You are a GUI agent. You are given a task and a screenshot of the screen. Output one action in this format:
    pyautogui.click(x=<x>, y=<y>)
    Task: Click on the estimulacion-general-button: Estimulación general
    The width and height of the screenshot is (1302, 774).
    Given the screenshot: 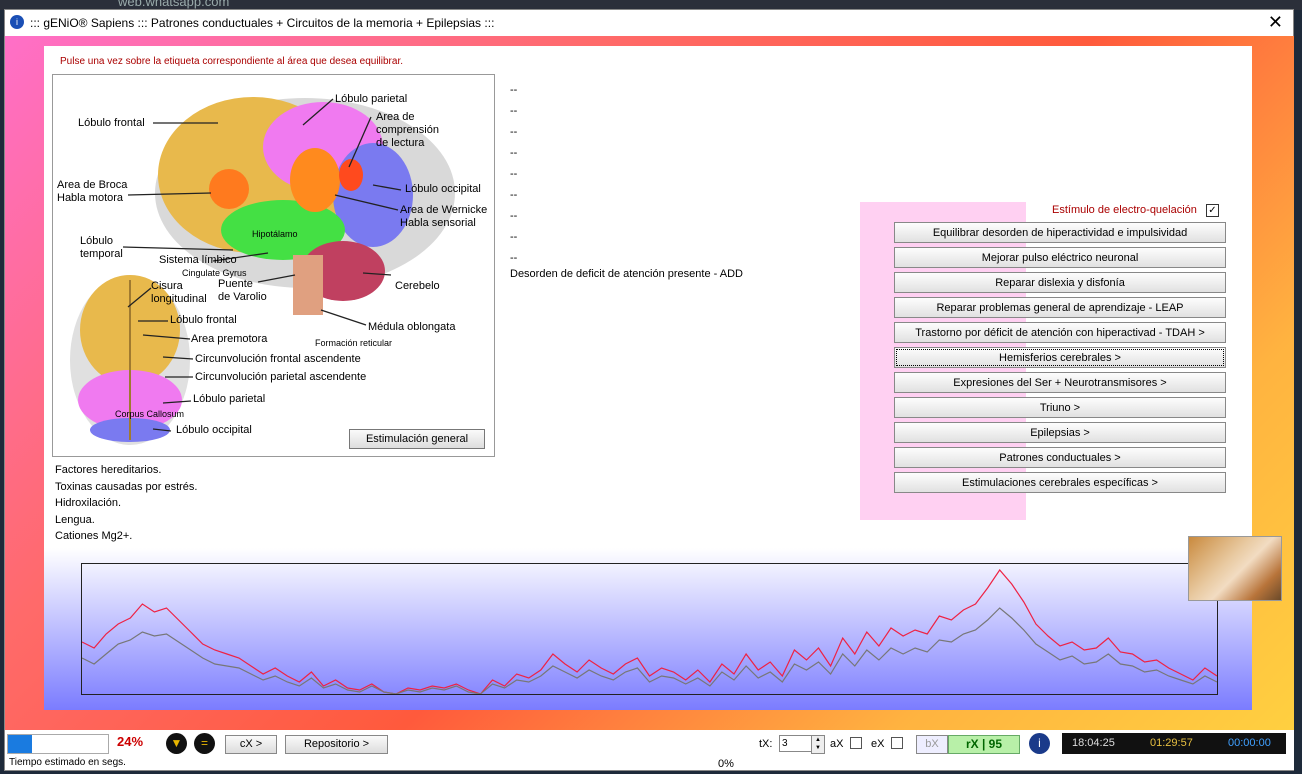 What is the action you would take?
    pyautogui.click(x=417, y=439)
    